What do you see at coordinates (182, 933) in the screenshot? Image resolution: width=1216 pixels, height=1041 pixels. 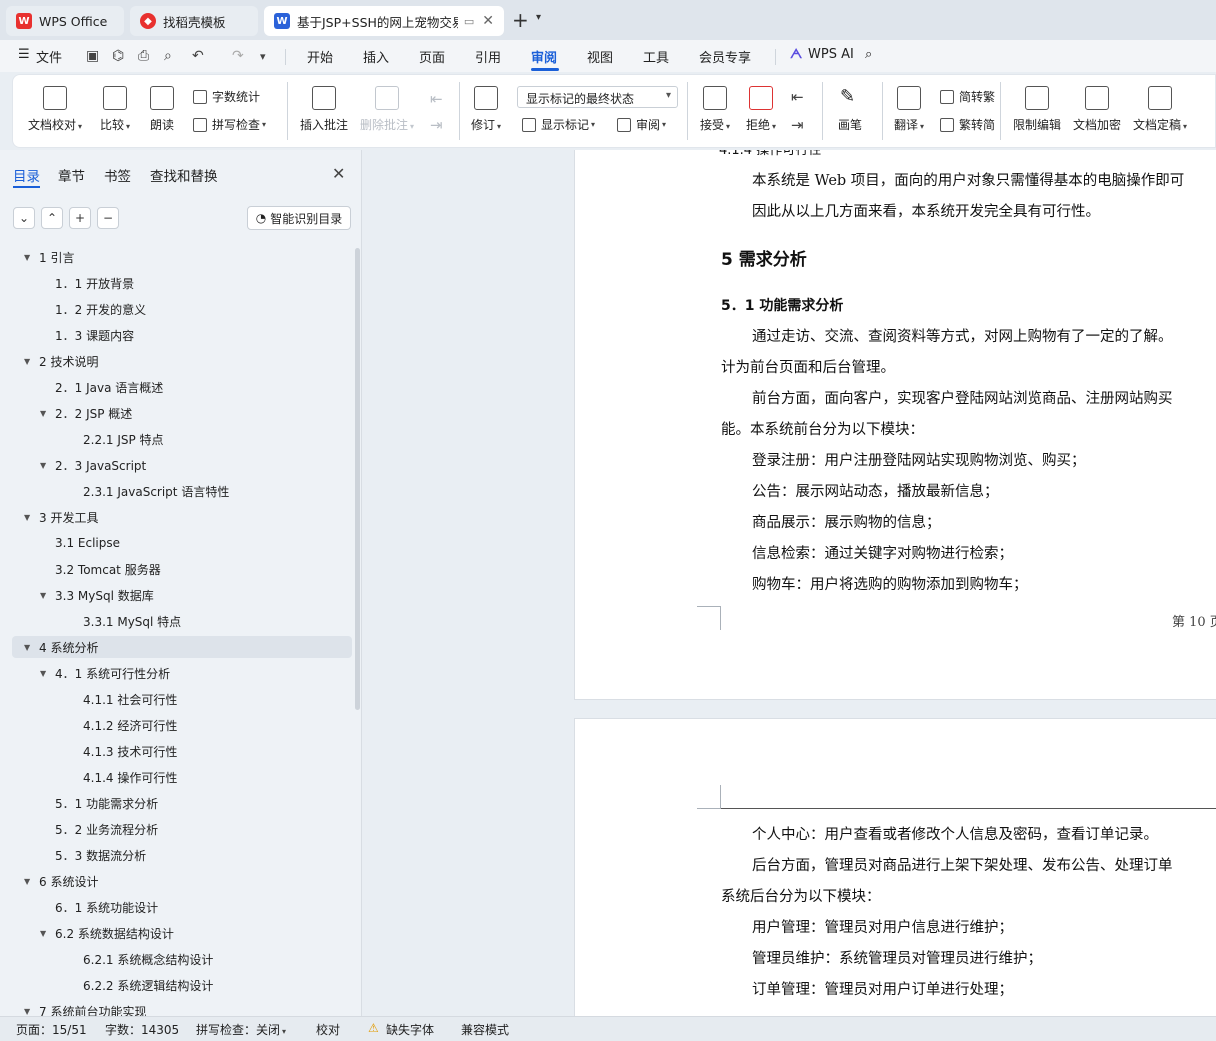 I see `toc-item: ▼ 6.2 系统数据结构设计` at bounding box center [182, 933].